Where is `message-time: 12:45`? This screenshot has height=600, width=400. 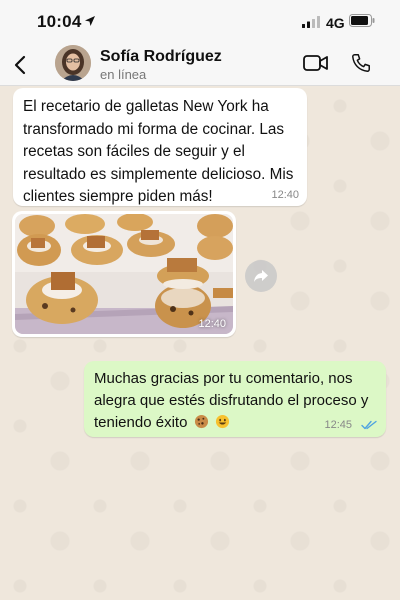
message-time: 12:45 is located at coordinates (338, 425).